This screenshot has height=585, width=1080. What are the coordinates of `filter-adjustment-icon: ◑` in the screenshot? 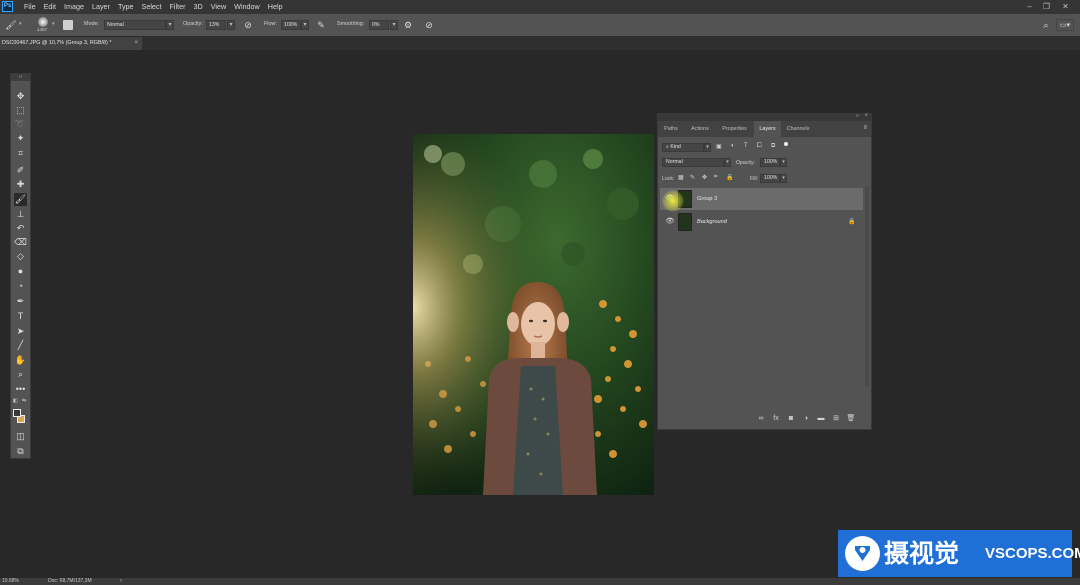 It's located at (732, 146).